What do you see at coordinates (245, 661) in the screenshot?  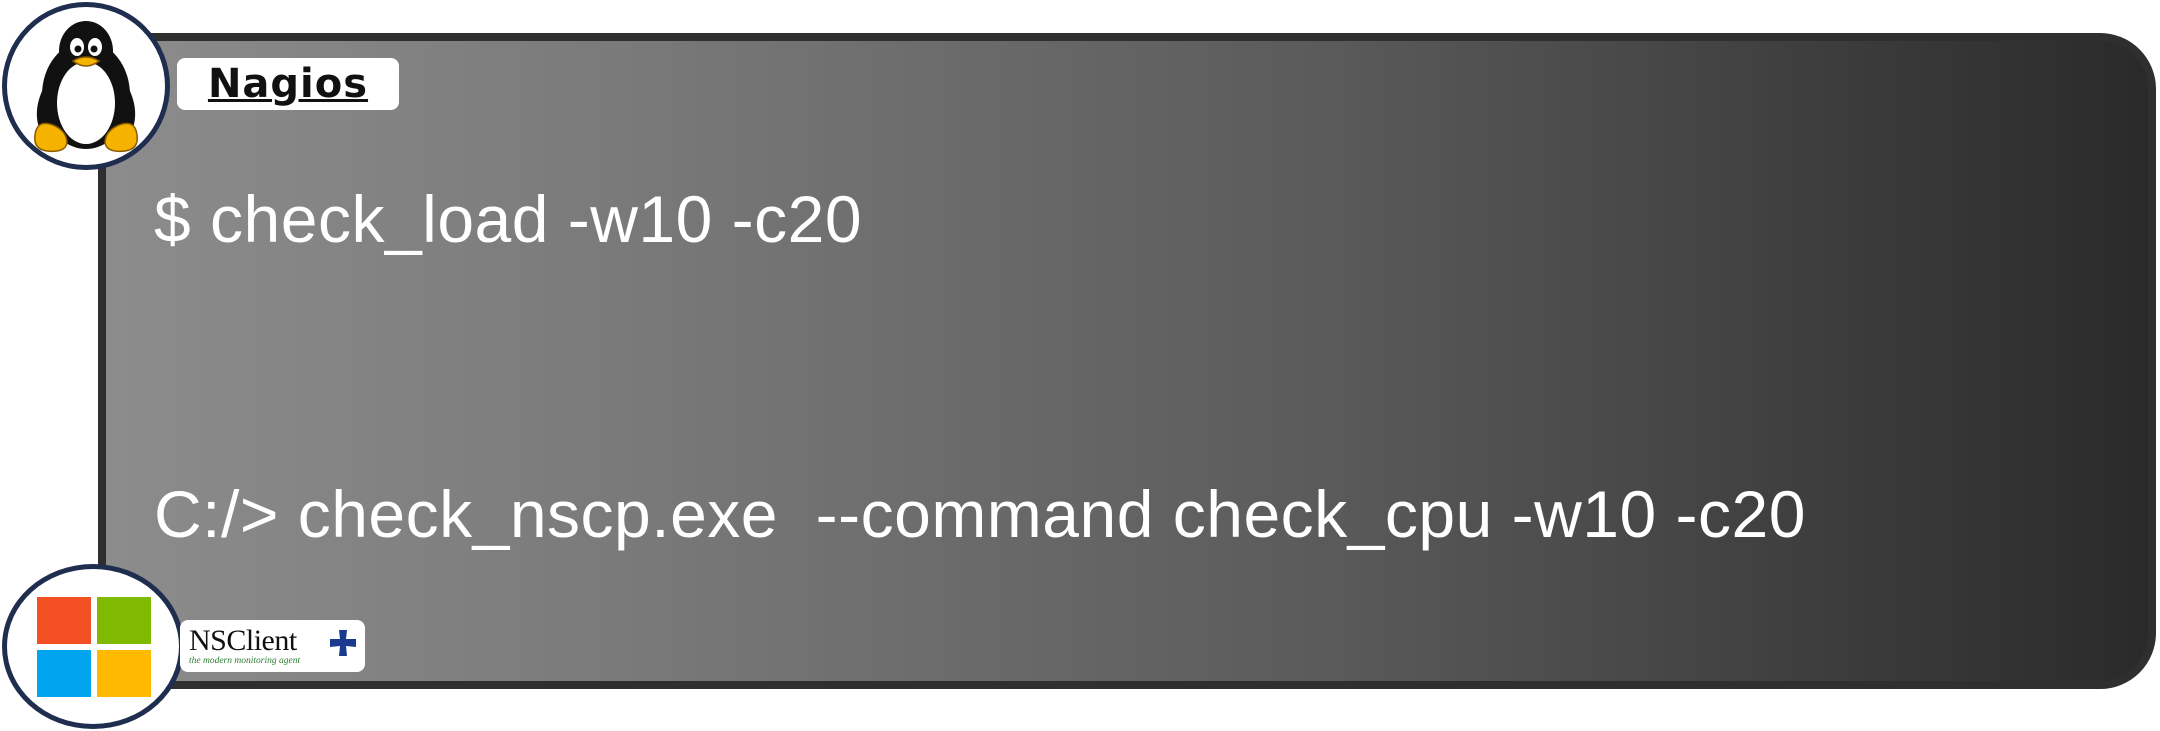 I see `nsclient-tagline: the modern monitoring agent` at bounding box center [245, 661].